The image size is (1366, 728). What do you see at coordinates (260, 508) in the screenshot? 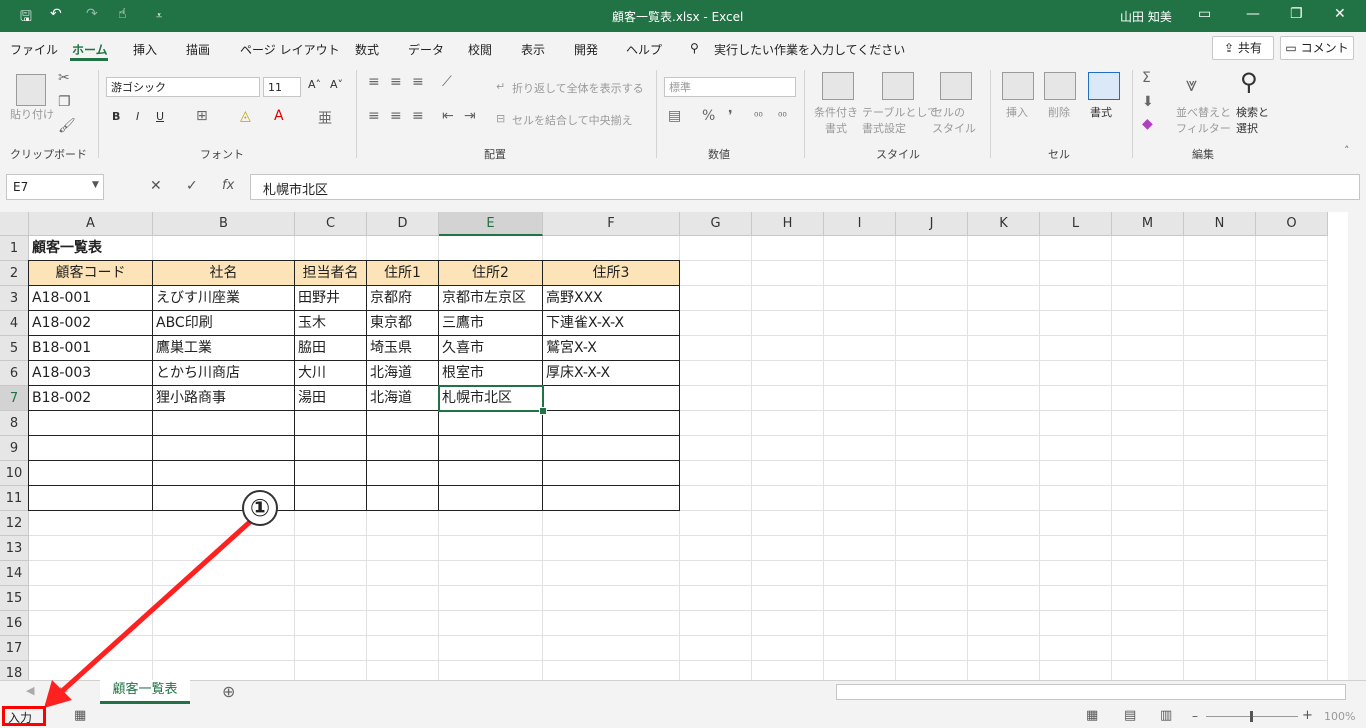
I see `annotation-number: ①` at bounding box center [260, 508].